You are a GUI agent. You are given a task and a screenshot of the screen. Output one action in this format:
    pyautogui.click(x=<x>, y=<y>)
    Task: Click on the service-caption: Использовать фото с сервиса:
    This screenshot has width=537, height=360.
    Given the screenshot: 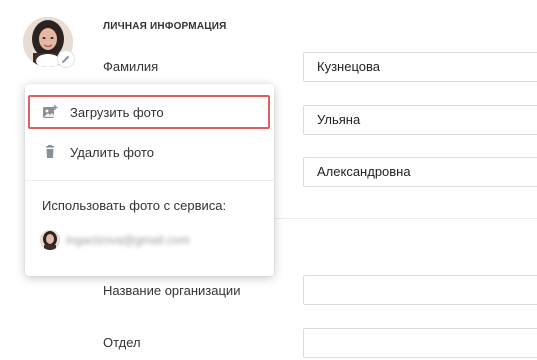 What is the action you would take?
    pyautogui.click(x=134, y=205)
    